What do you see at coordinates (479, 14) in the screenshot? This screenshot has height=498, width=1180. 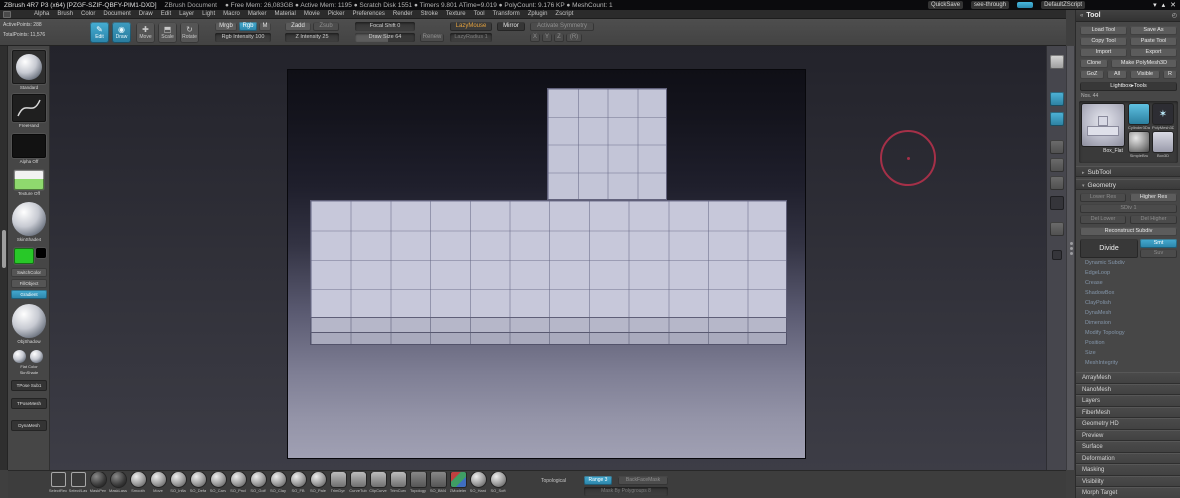 I see `menu-item: Tool` at bounding box center [479, 14].